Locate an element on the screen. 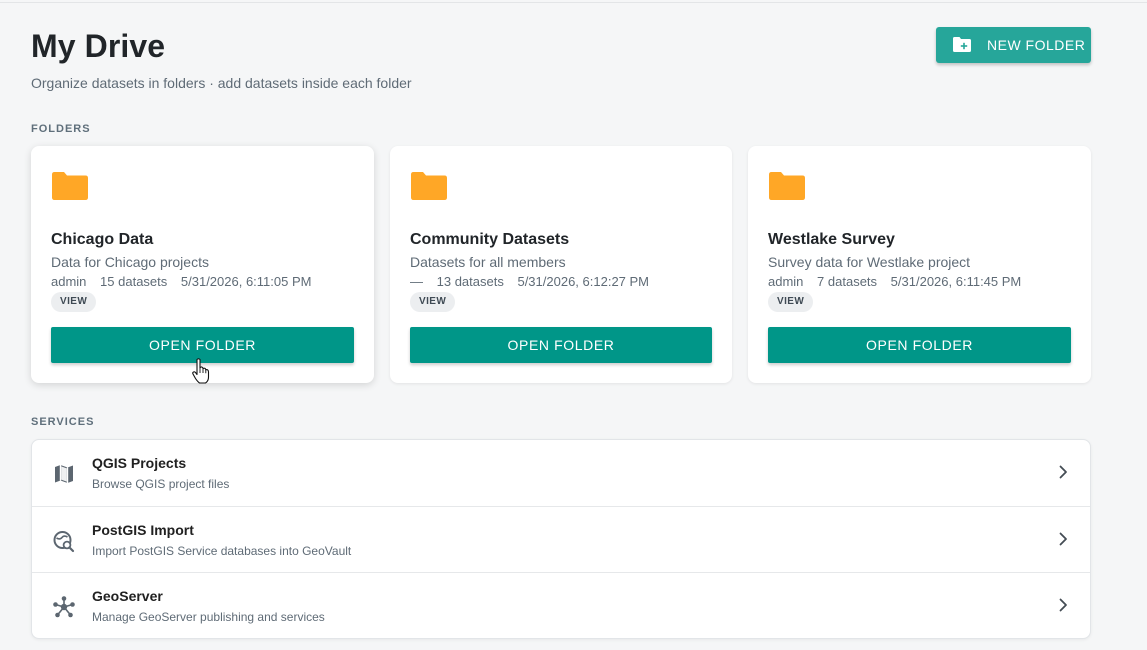 The height and width of the screenshot is (650, 1147). new-folder-button: NEW FOLDER is located at coordinates (1013, 45).